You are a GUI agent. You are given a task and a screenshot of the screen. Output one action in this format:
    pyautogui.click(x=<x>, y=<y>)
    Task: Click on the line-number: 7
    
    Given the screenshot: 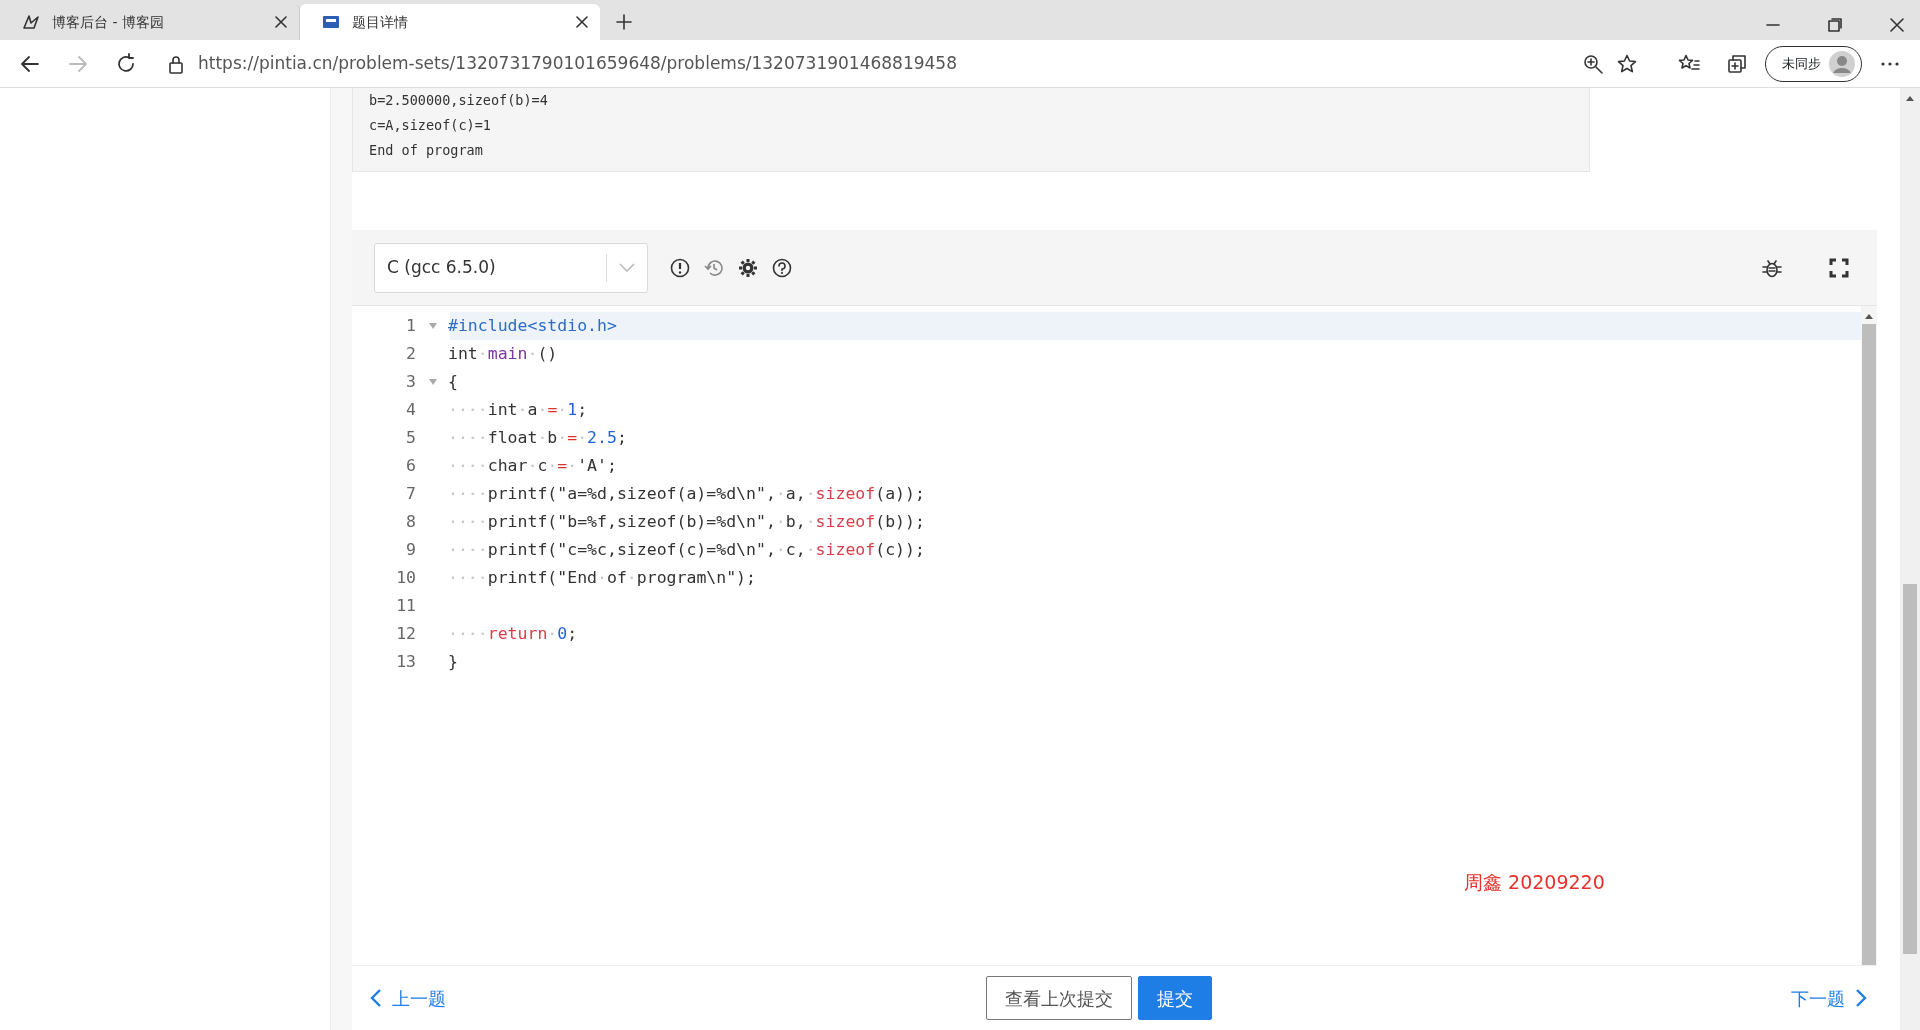 What is the action you would take?
    pyautogui.click(x=411, y=493)
    